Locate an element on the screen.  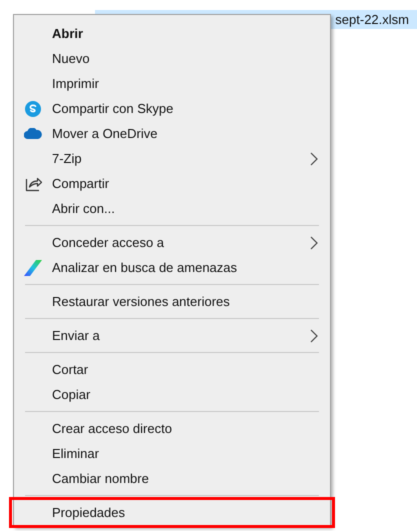
menu-item: Imprimir is located at coordinates (75, 84).